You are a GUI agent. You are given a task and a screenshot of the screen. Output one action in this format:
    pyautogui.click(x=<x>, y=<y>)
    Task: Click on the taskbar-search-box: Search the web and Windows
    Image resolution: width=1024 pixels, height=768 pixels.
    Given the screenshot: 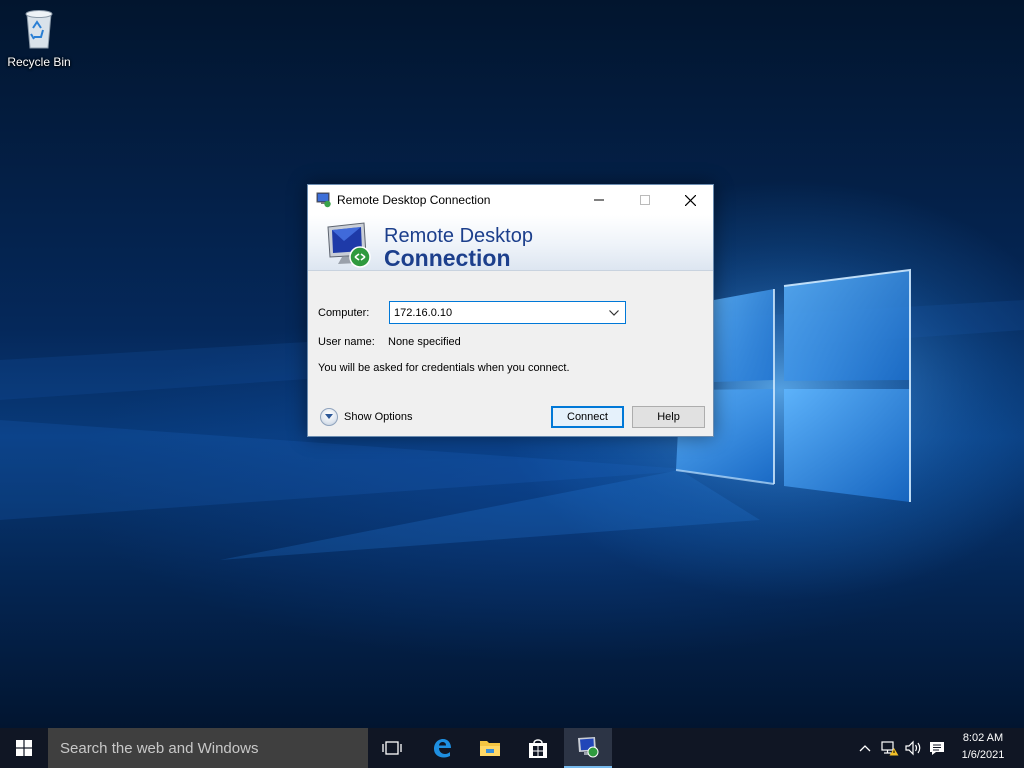 What is the action you would take?
    pyautogui.click(x=208, y=748)
    